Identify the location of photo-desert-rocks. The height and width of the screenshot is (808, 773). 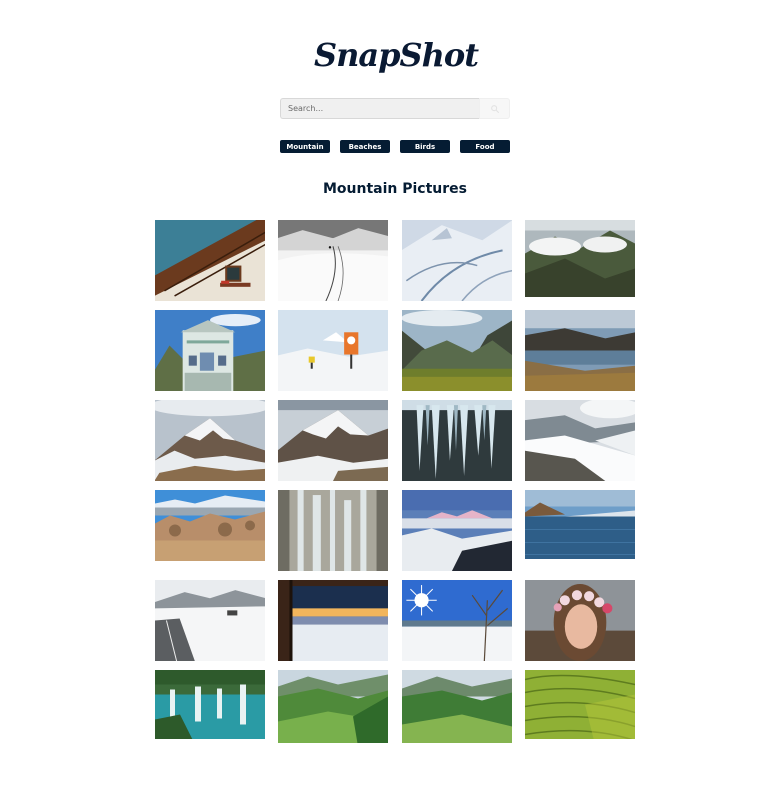
(210, 525).